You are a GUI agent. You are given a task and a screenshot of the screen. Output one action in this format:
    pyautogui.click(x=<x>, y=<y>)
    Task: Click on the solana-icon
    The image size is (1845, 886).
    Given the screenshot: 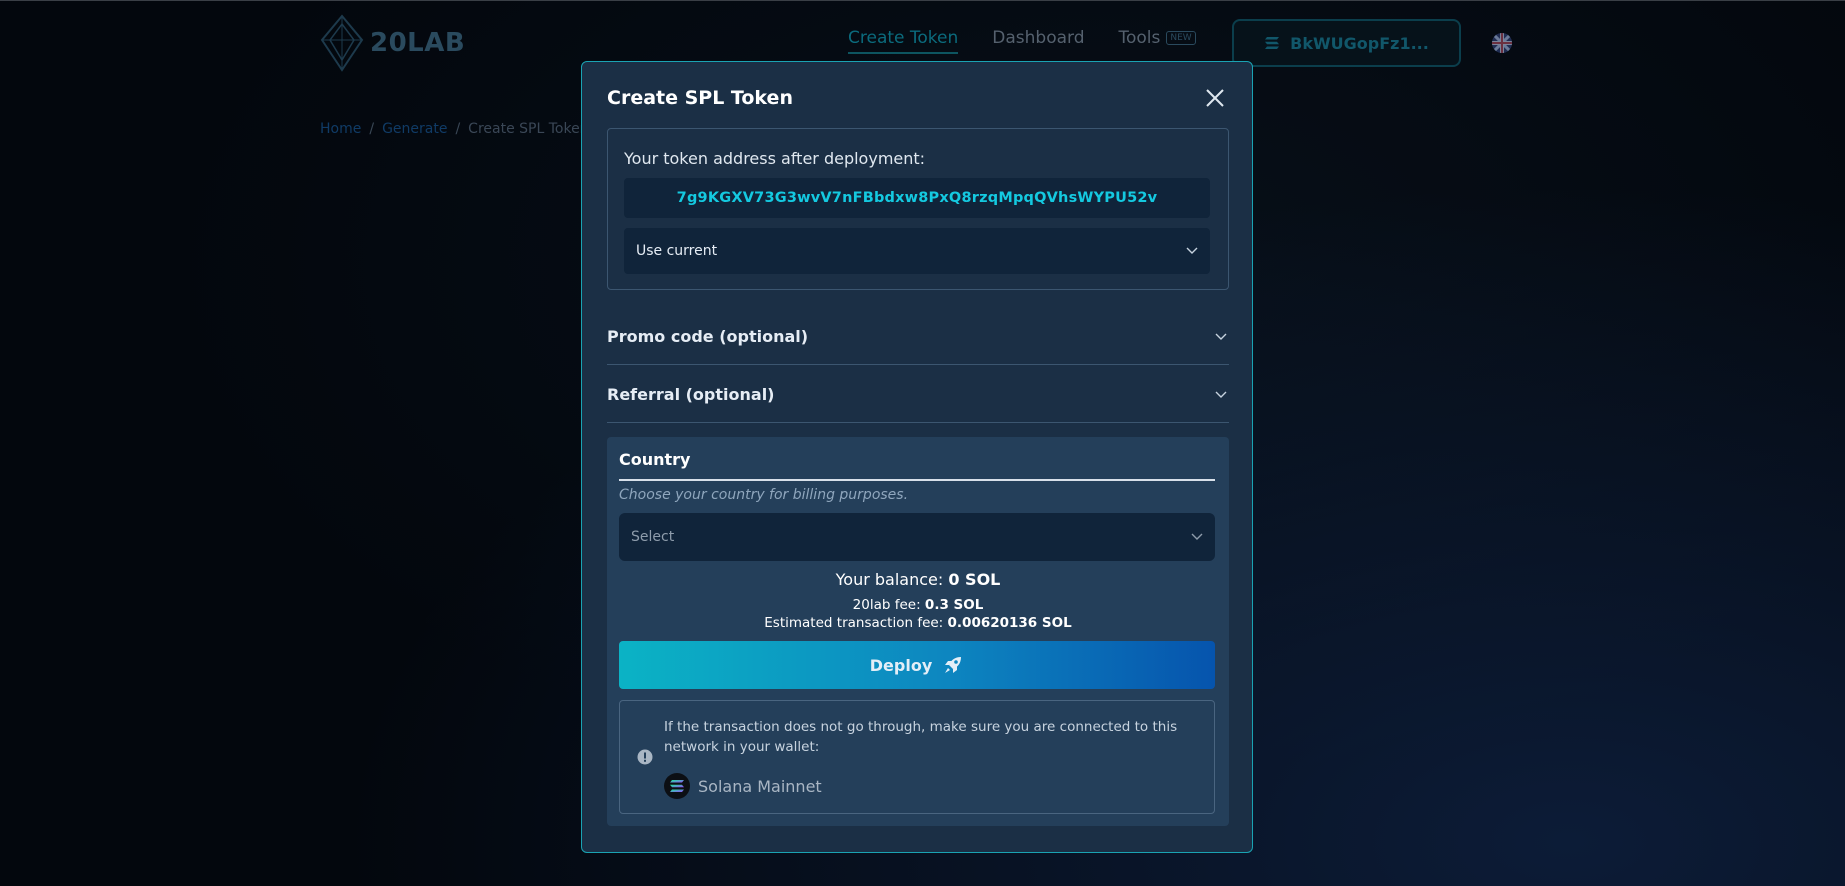 What is the action you would take?
    pyautogui.click(x=1272, y=43)
    